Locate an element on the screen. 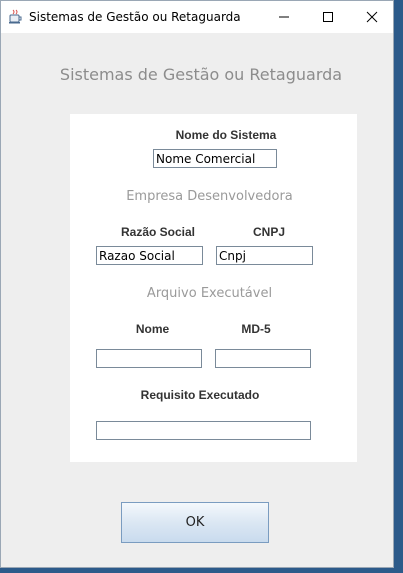 This screenshot has width=403, height=573. minimize-button is located at coordinates (284, 17).